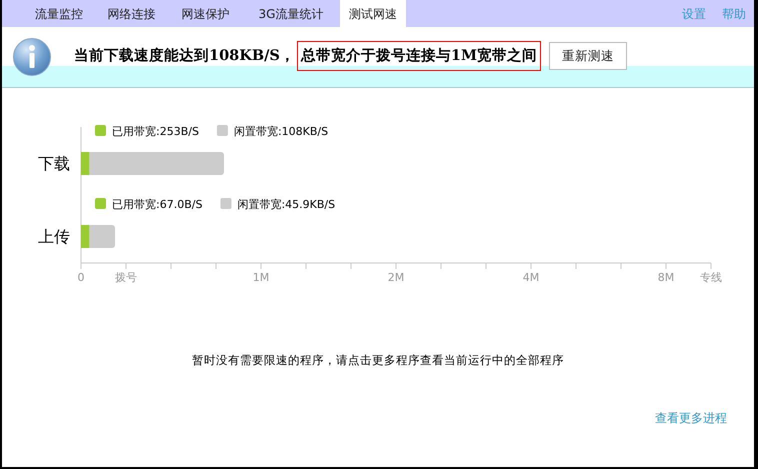  Describe the element at coordinates (711, 277) in the screenshot. I see `axis-label: 专线` at that location.